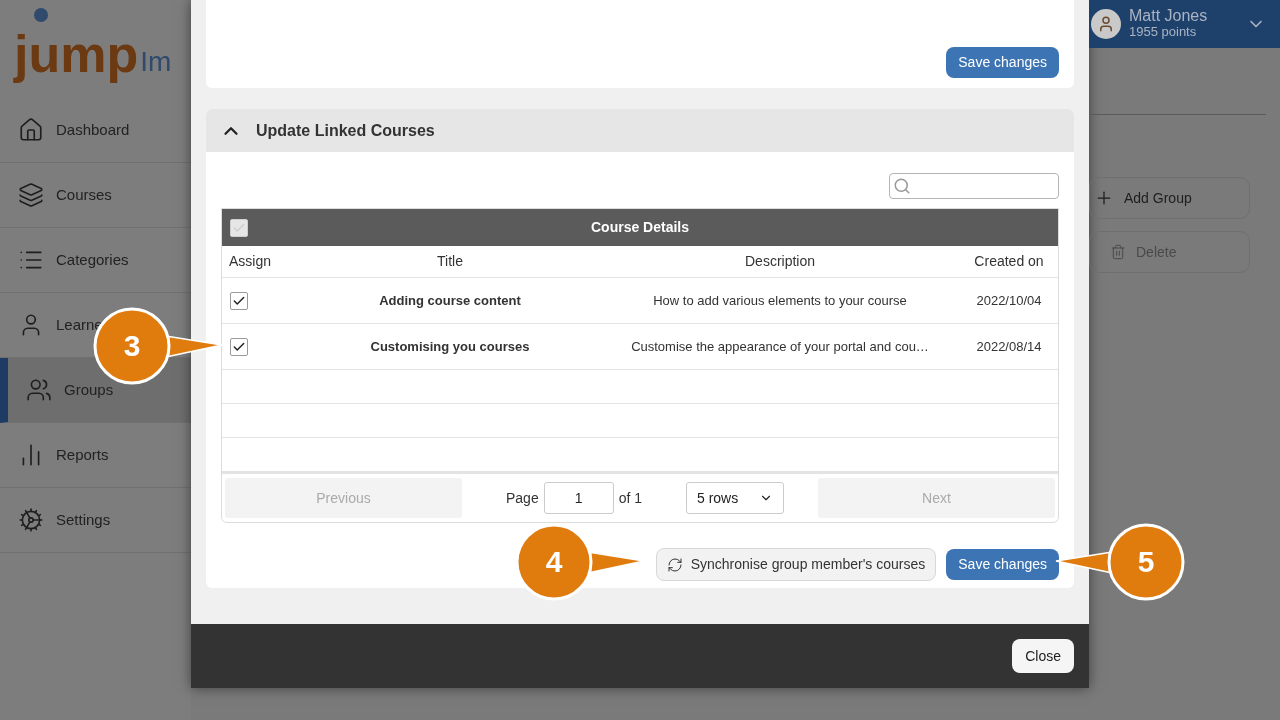 This screenshot has width=1280, height=720. Describe the element at coordinates (31, 520) in the screenshot. I see `settings-icon` at that location.